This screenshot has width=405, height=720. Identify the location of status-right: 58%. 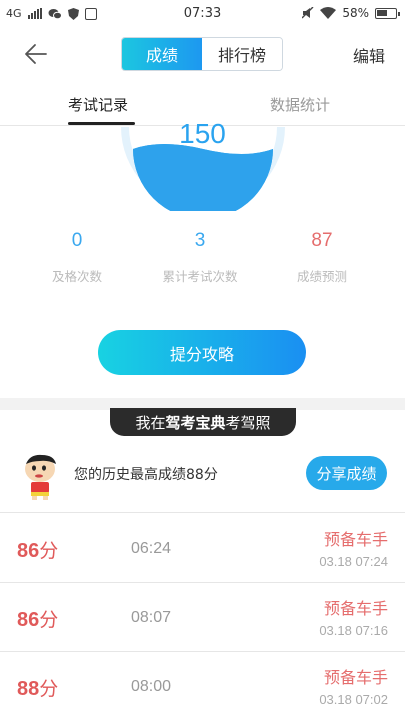
(351, 13).